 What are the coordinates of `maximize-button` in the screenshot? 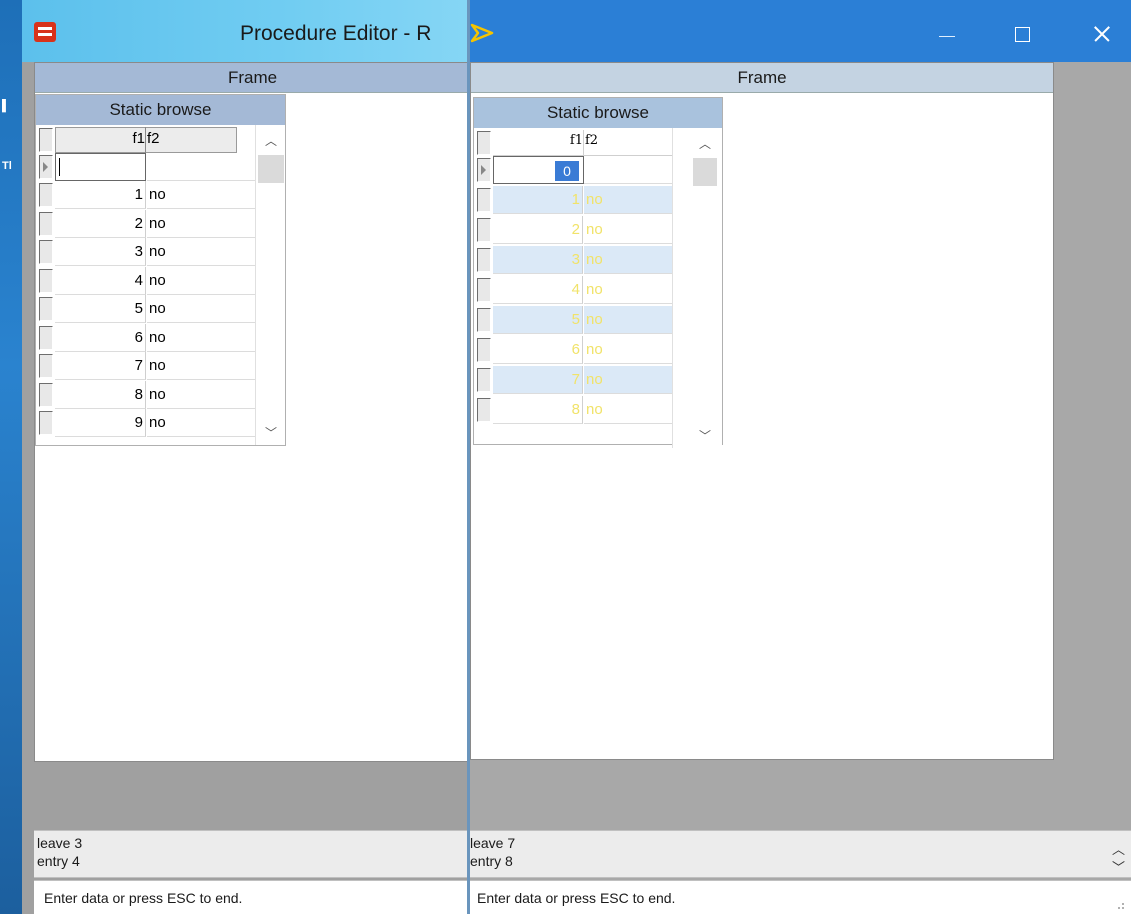 It's located at (1022, 33).